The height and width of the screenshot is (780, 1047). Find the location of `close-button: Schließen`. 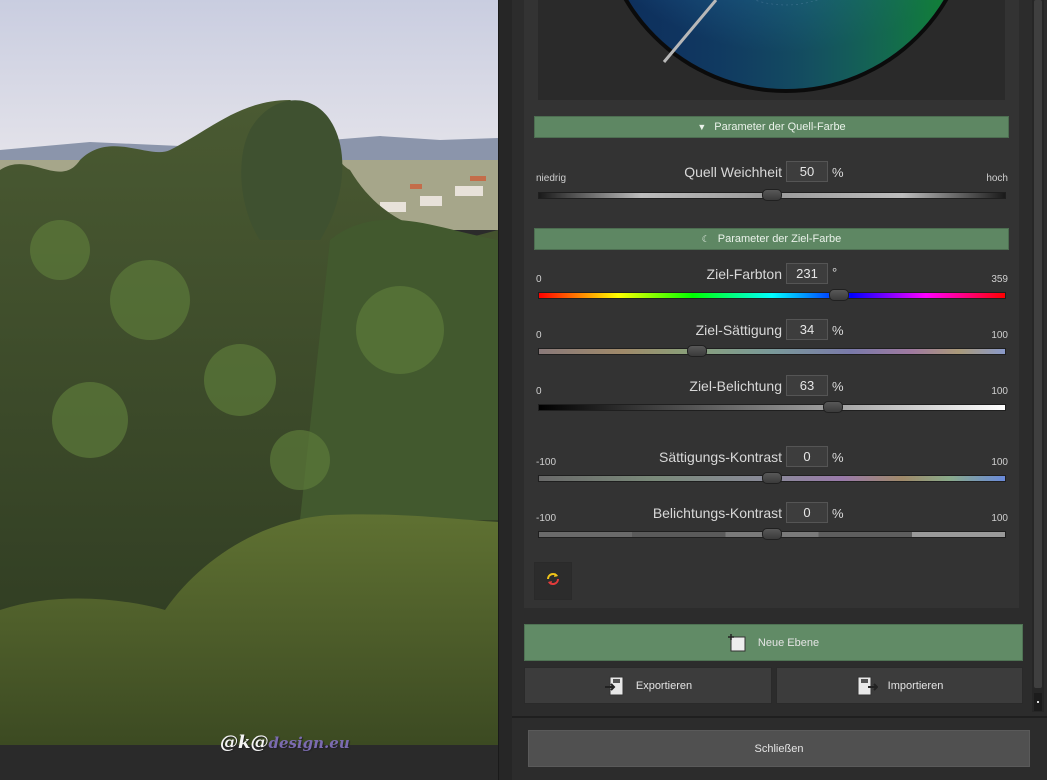

close-button: Schließen is located at coordinates (779, 748).